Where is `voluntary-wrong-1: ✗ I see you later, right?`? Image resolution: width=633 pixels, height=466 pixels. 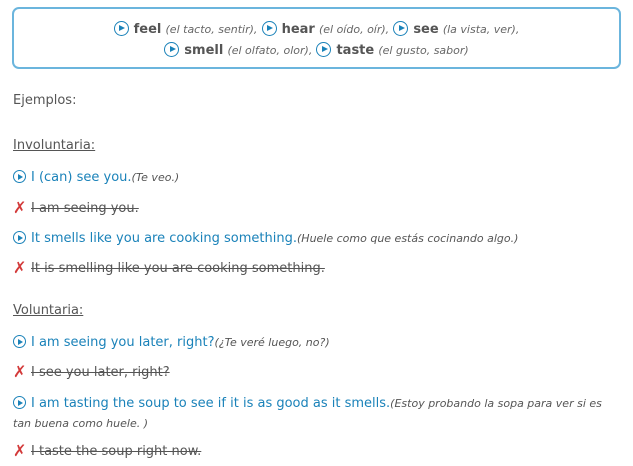
voluntary-wrong-1: ✗ I see you later, right? is located at coordinates (91, 371).